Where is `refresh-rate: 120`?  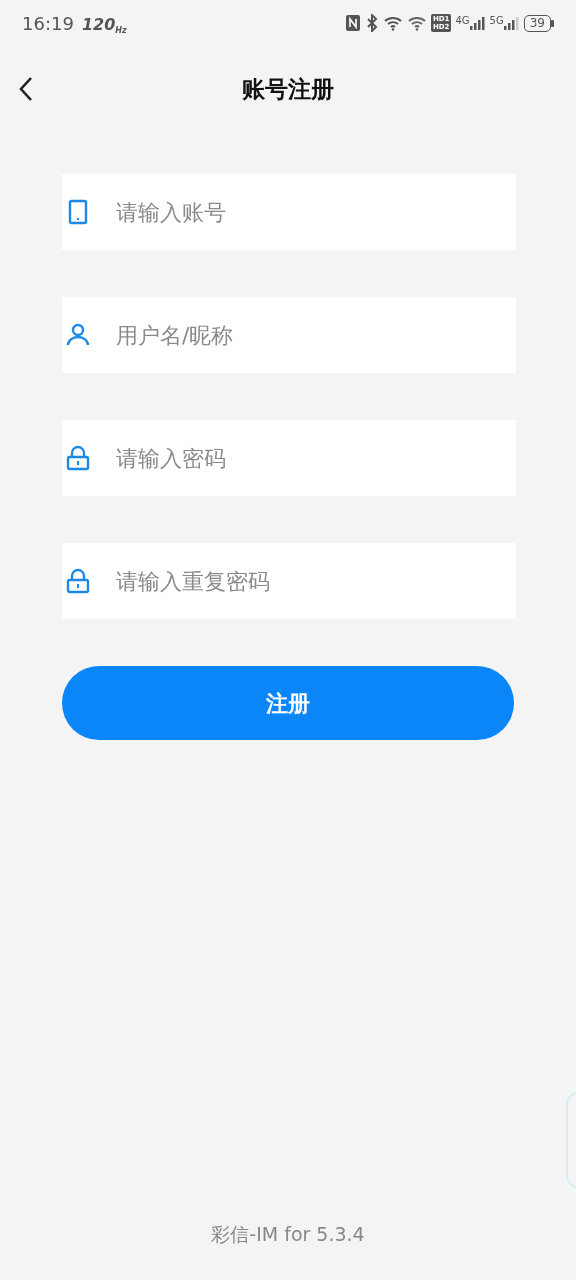
refresh-rate: 120 is located at coordinates (98, 24).